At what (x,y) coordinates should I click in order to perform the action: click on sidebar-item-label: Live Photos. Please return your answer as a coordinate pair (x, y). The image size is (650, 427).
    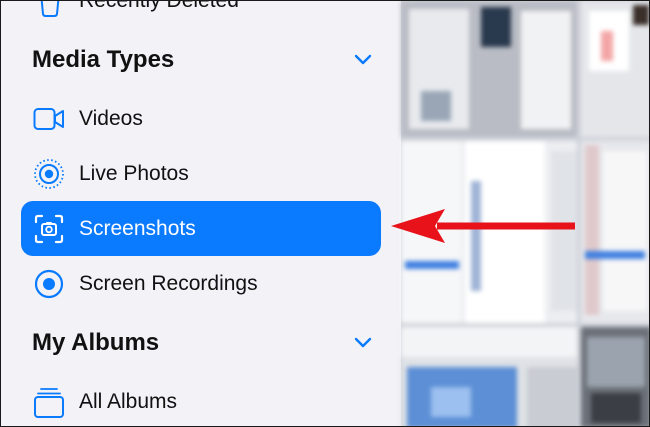
    Looking at the image, I should click on (134, 173).